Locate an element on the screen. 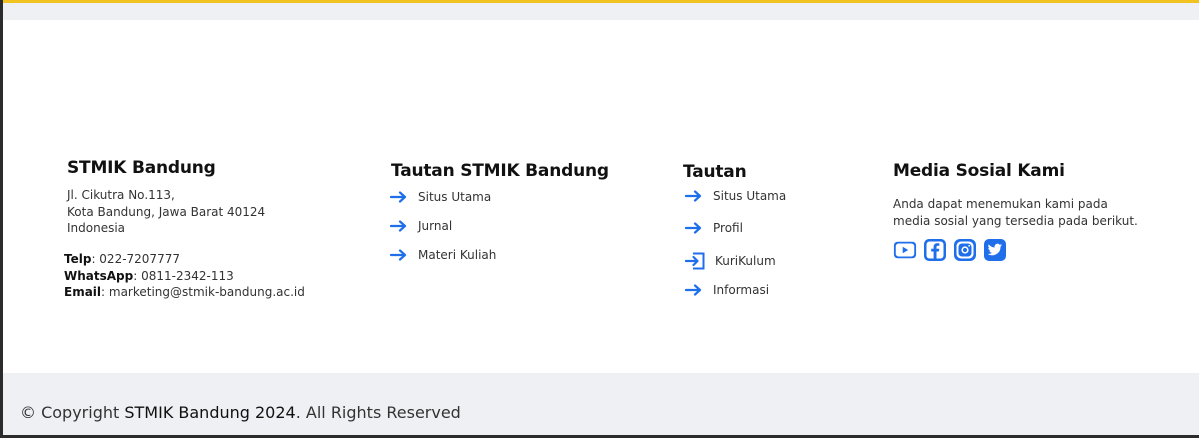  links-title: Tautan is located at coordinates (715, 172).